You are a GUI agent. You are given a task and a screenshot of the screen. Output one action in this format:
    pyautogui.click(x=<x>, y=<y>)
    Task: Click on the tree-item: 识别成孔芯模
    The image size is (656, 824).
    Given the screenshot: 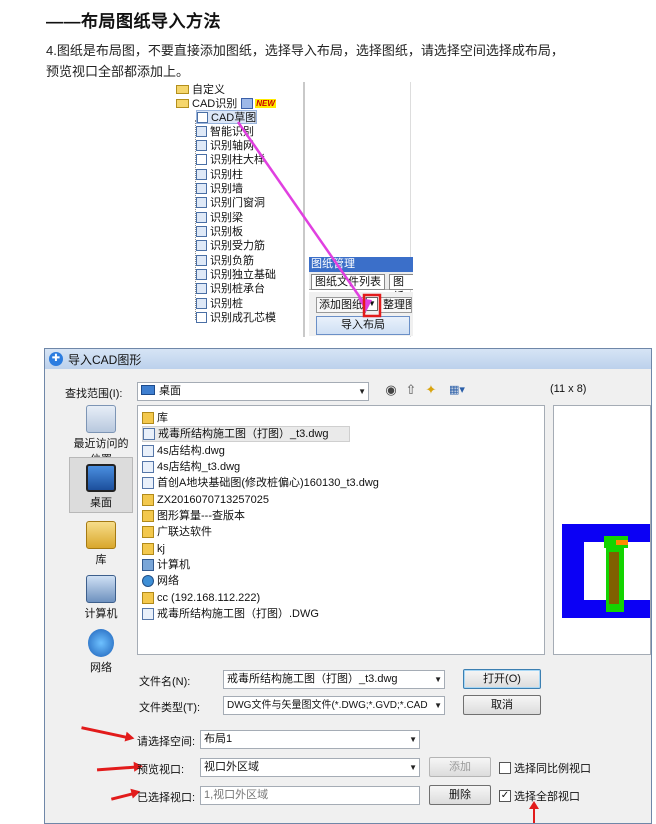 What is the action you would take?
    pyautogui.click(x=236, y=317)
    